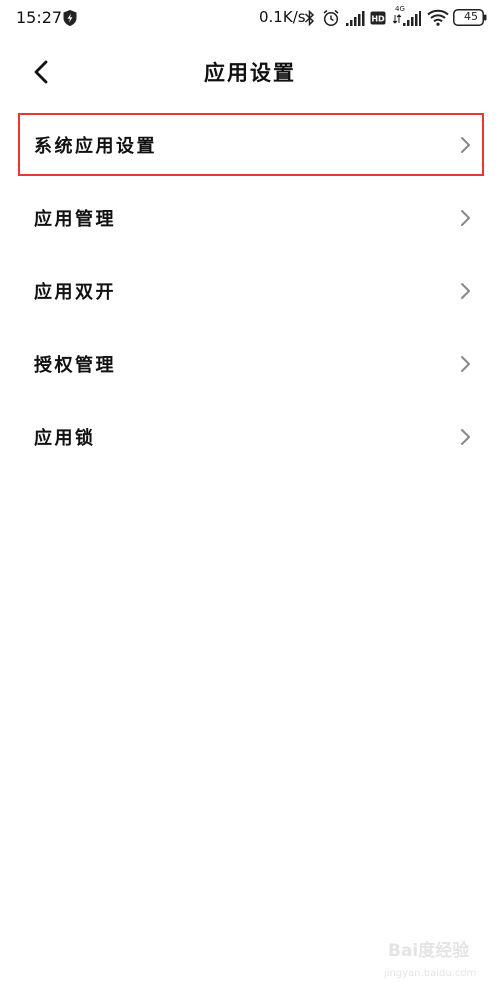 Image resolution: width=500 pixels, height=989 pixels. Describe the element at coordinates (471, 16) in the screenshot. I see `battery-level: 45` at that location.